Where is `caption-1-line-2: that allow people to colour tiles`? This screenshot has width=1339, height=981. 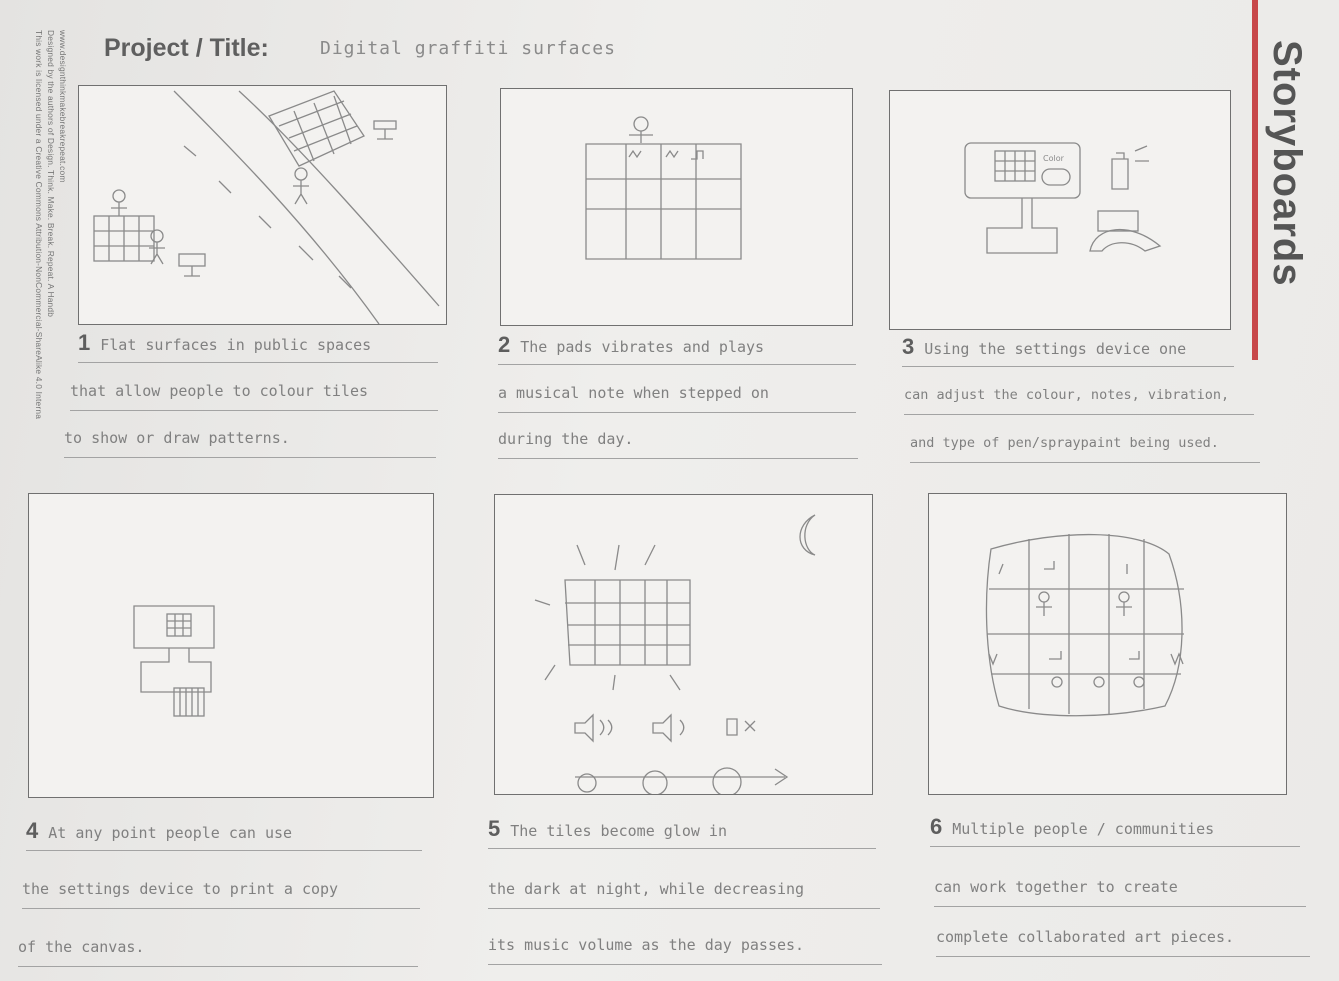 caption-1-line-2: that allow people to colour tiles is located at coordinates (254, 393).